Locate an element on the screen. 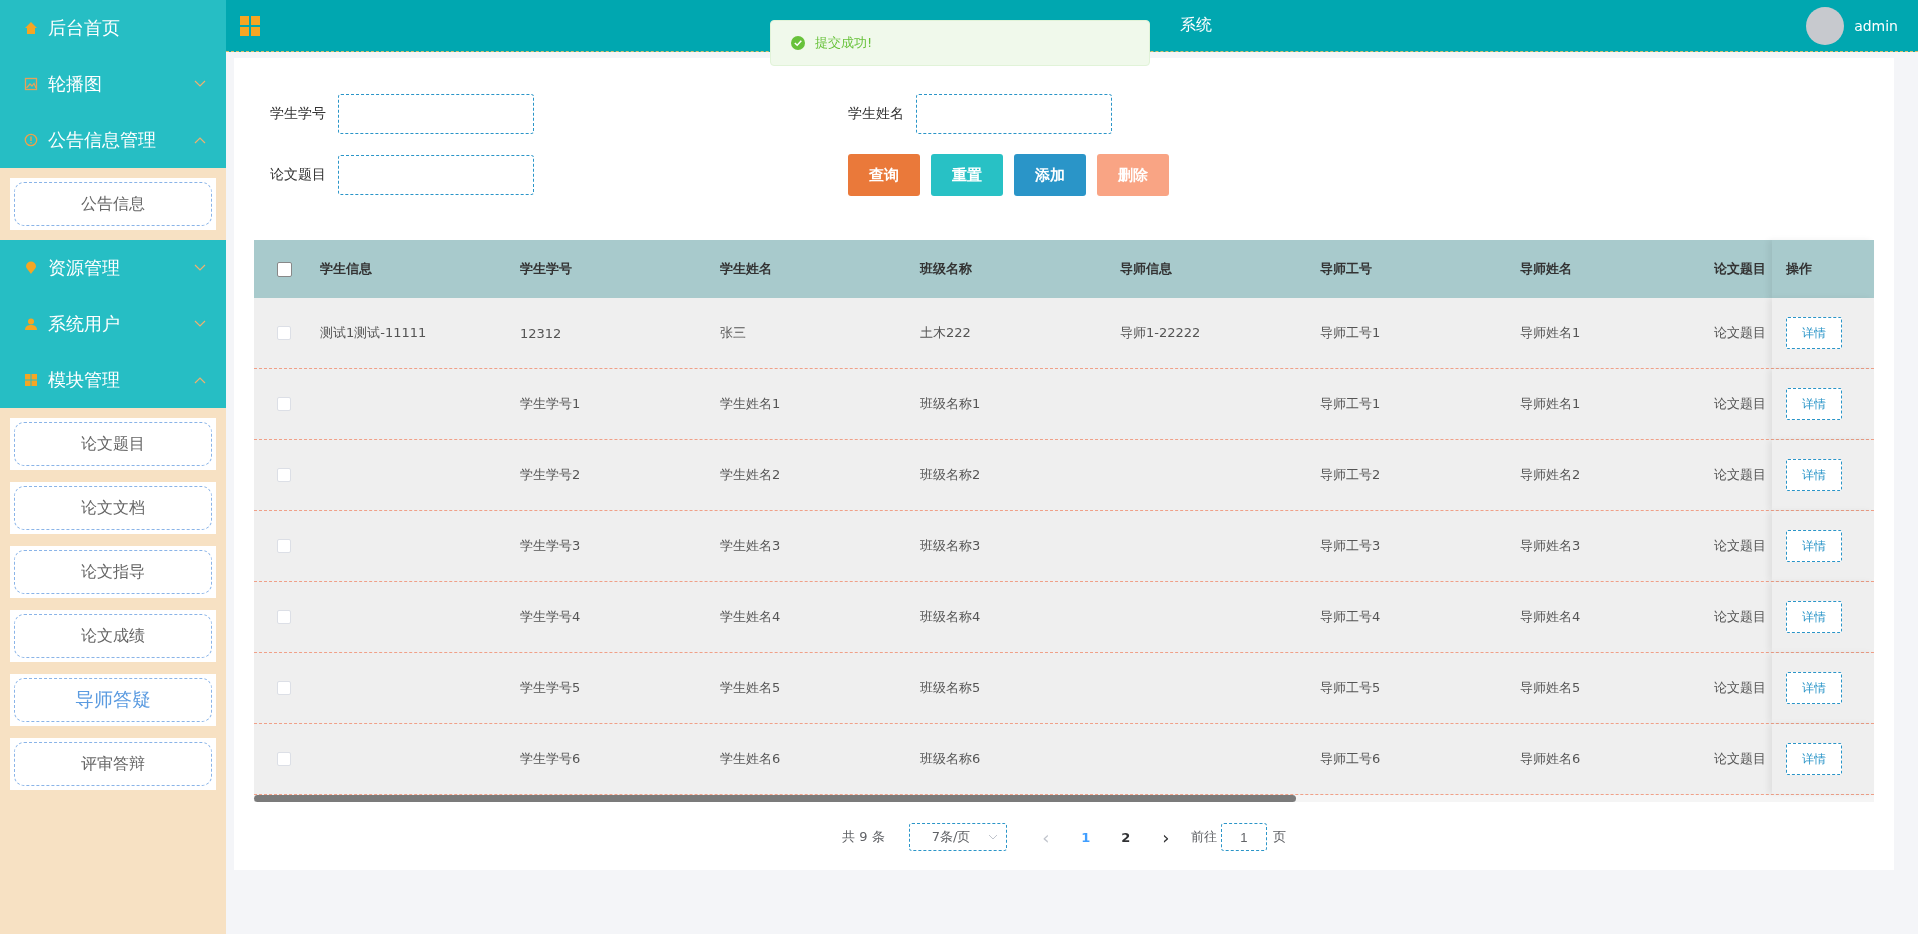 The image size is (1918, 934). page-number: 2 is located at coordinates (1125, 837).